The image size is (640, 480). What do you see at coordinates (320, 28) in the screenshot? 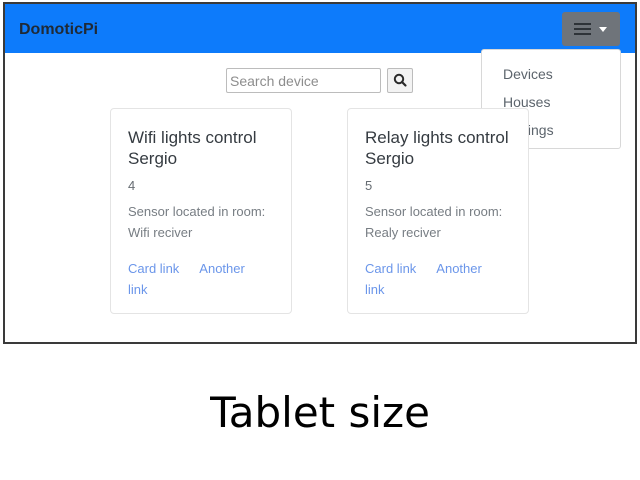
I see `navbar: DomoticPi` at bounding box center [320, 28].